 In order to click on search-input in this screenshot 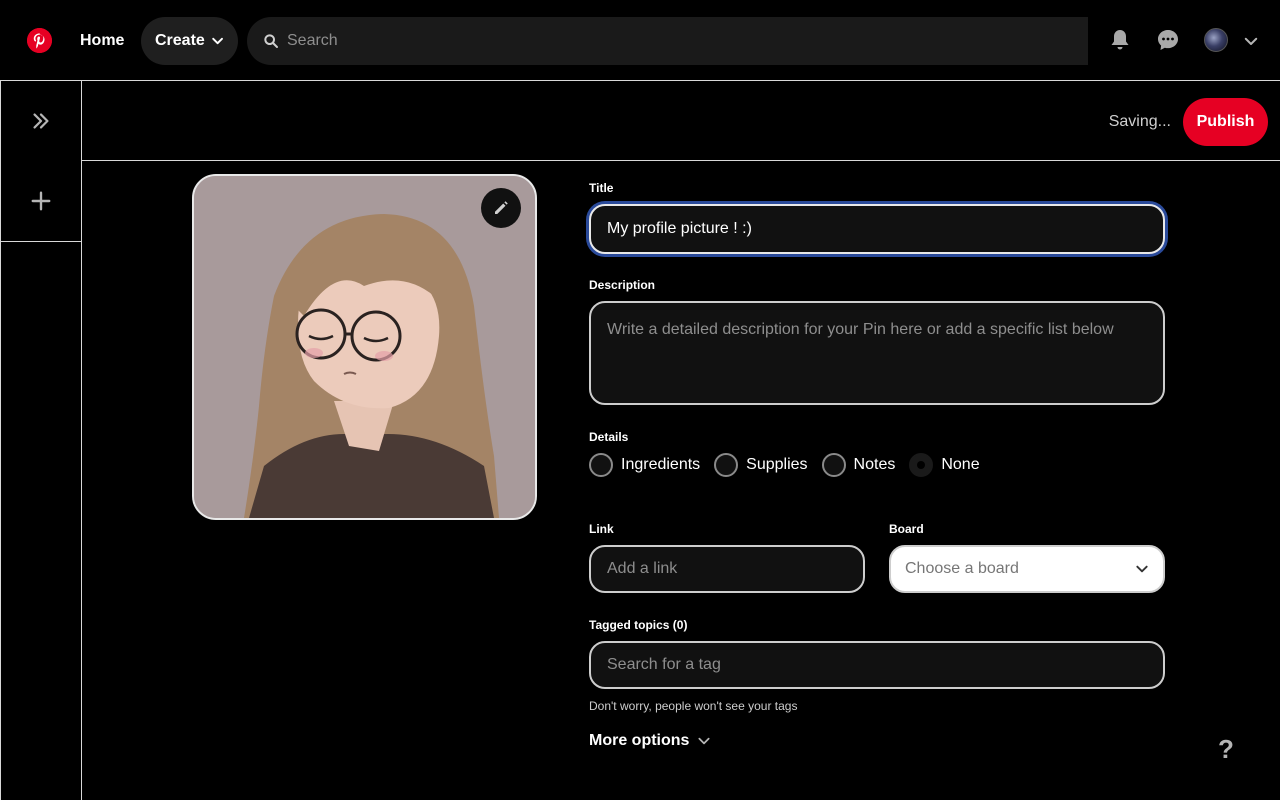, I will do `click(667, 41)`.